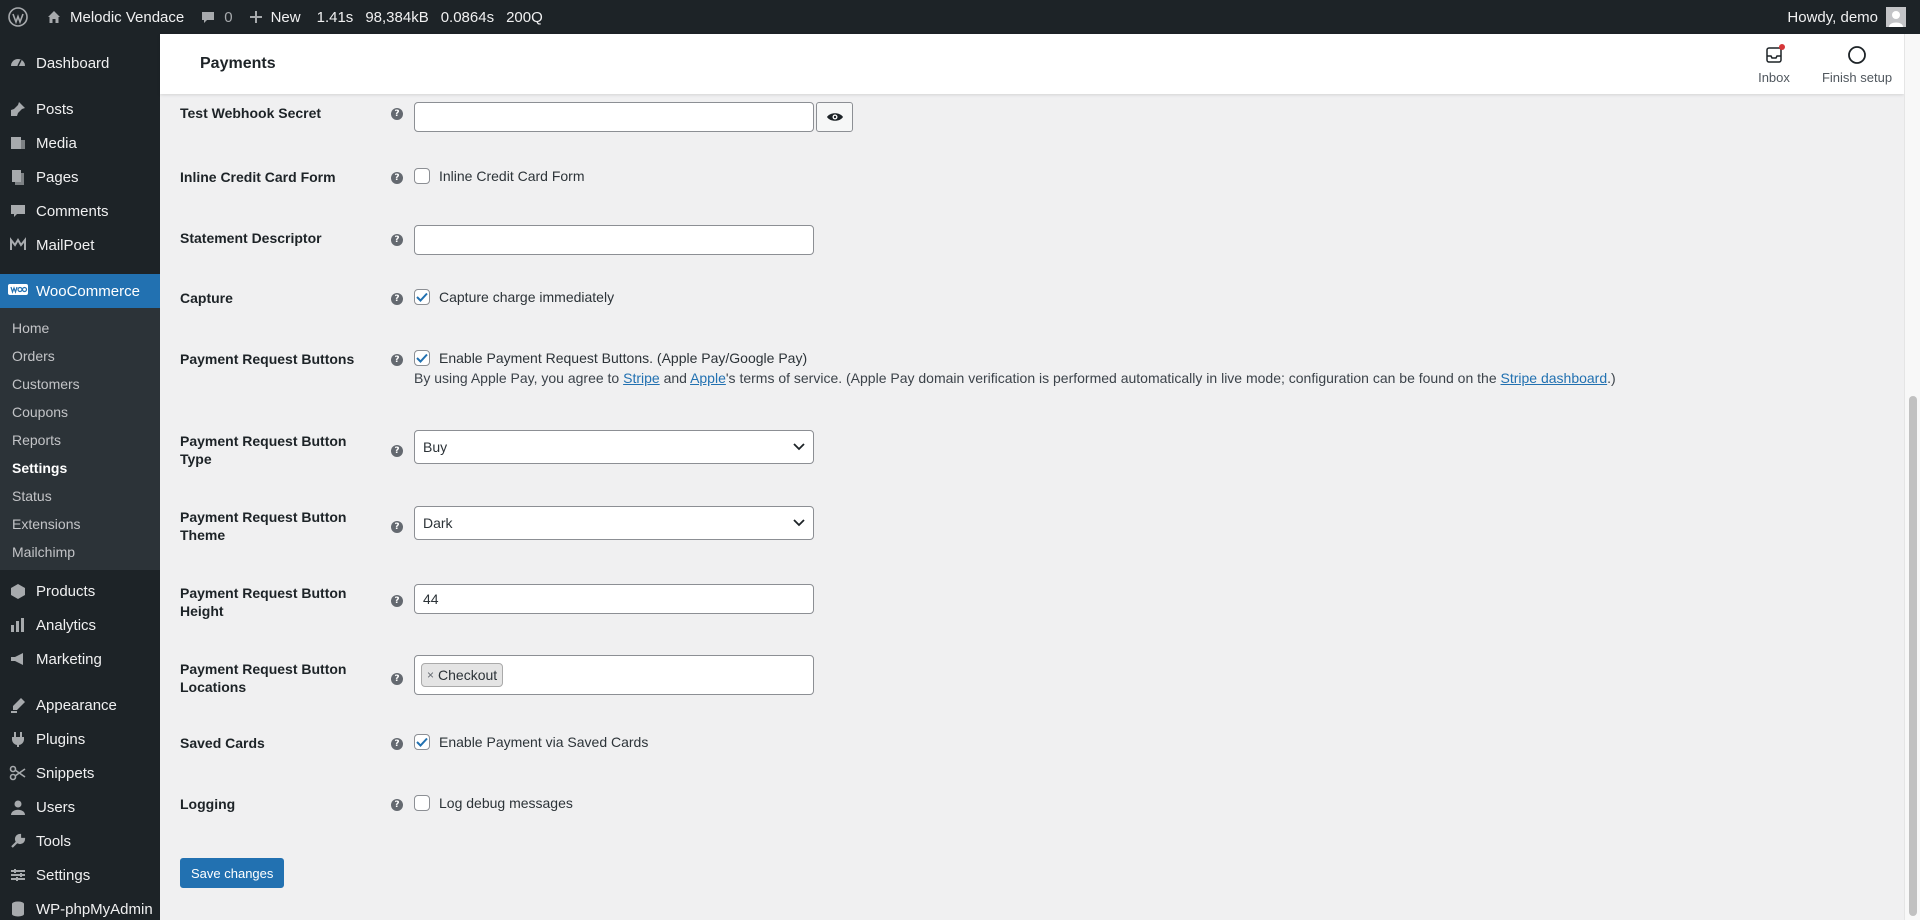 The image size is (1920, 920). I want to click on submenu-mailchimp: Mailchimp, so click(80, 552).